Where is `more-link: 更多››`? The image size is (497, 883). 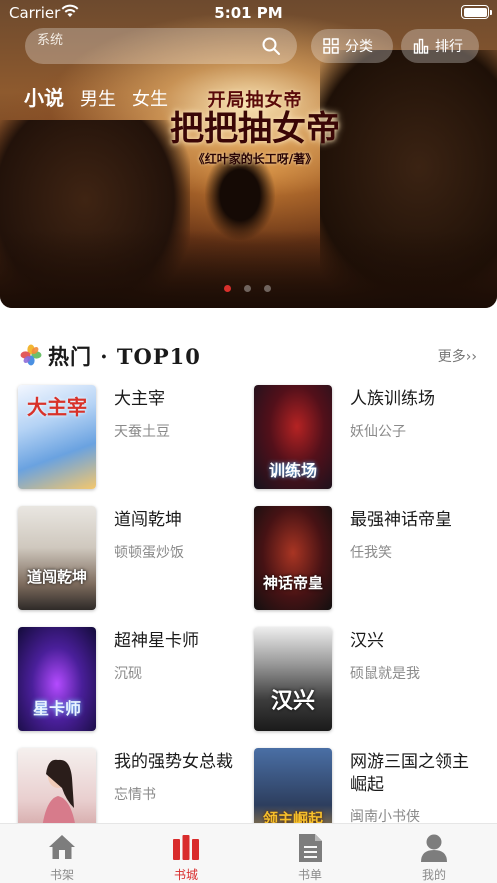 more-link: 更多›› is located at coordinates (457, 356).